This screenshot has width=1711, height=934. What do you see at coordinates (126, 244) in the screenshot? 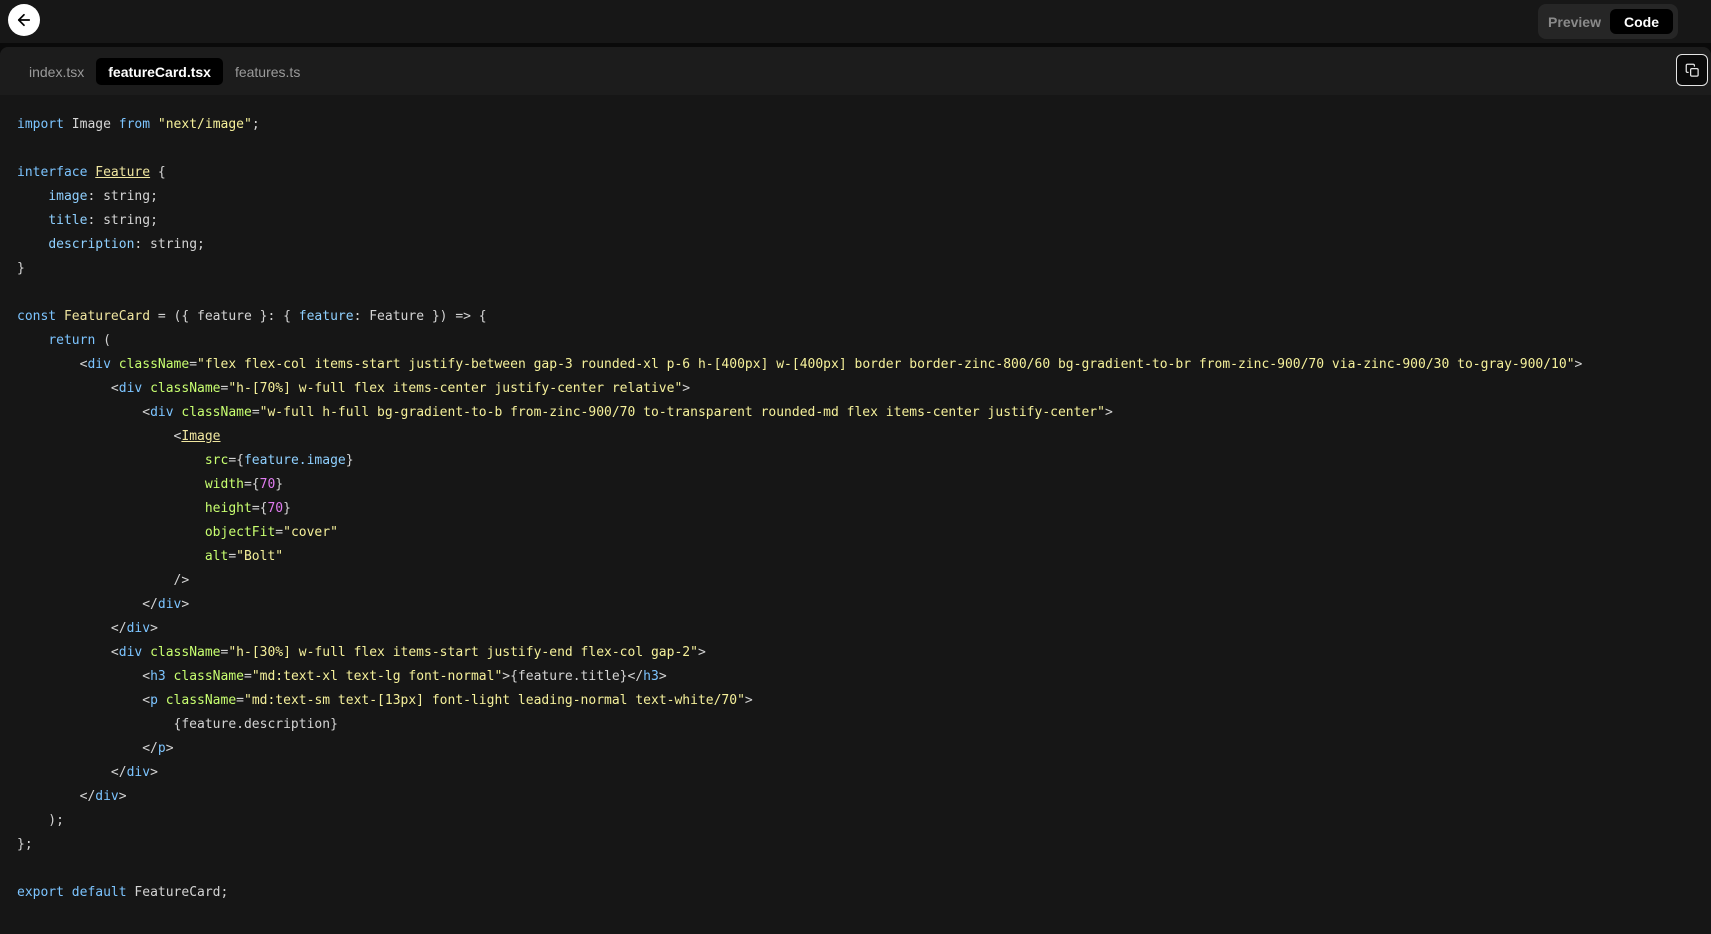
I see `code-line: description: string;` at bounding box center [126, 244].